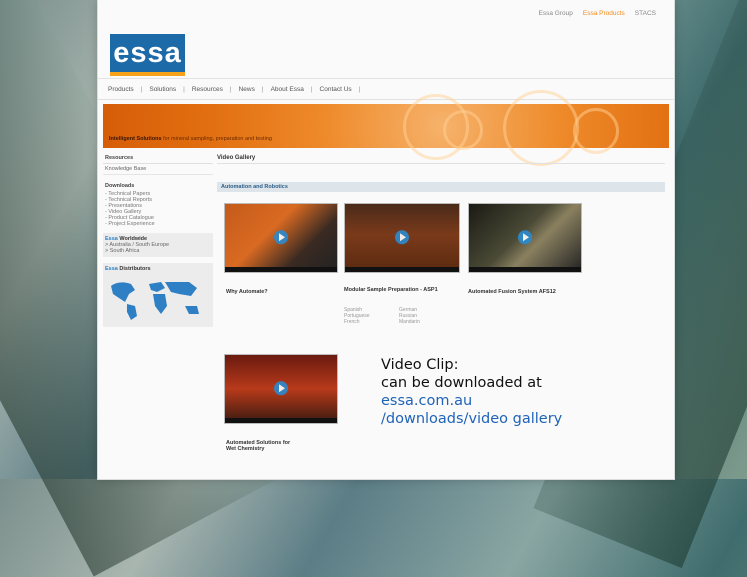  What do you see at coordinates (247, 292) in the screenshot?
I see `video-title: Why Automate?` at bounding box center [247, 292].